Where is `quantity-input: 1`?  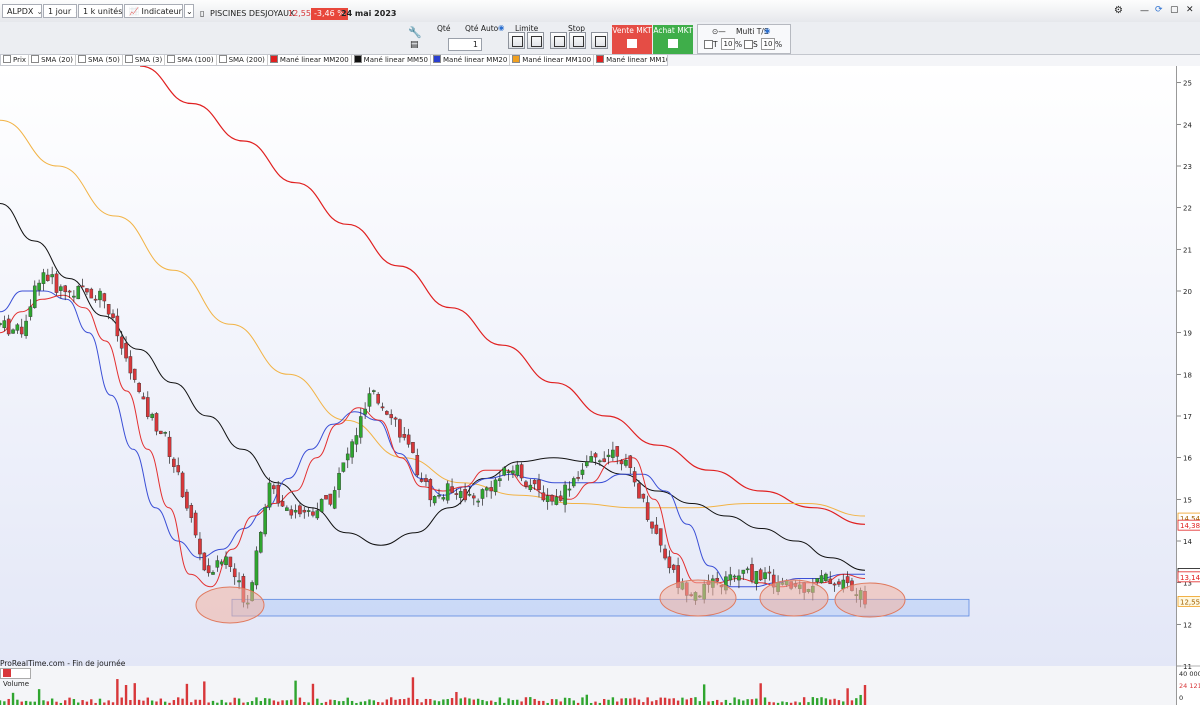
quantity-input: 1 is located at coordinates (465, 44).